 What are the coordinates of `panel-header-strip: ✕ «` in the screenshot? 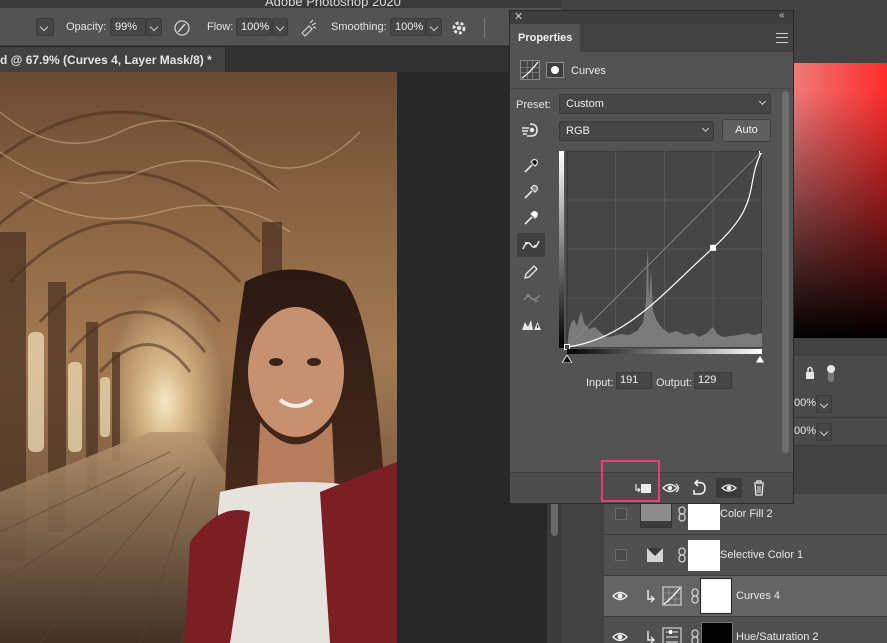 It's located at (651, 17).